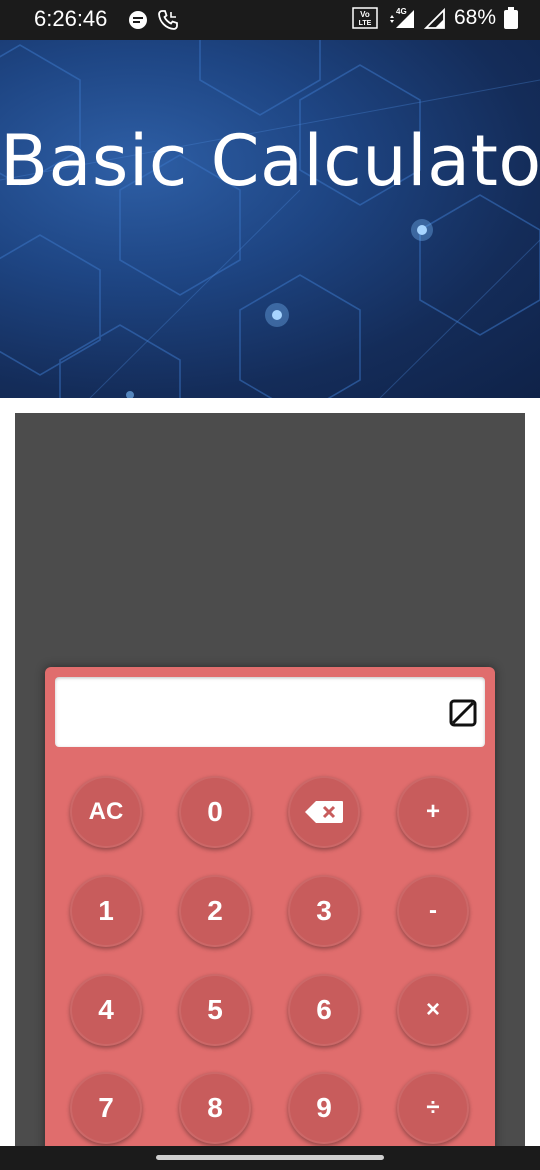 The height and width of the screenshot is (1170, 540). I want to click on home-gesture-handle, so click(270, 1157).